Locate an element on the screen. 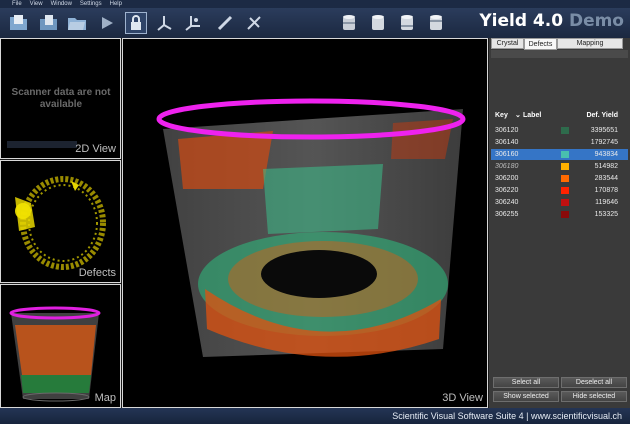 This screenshot has height=424, width=630. row-yield: 283544 is located at coordinates (606, 178).